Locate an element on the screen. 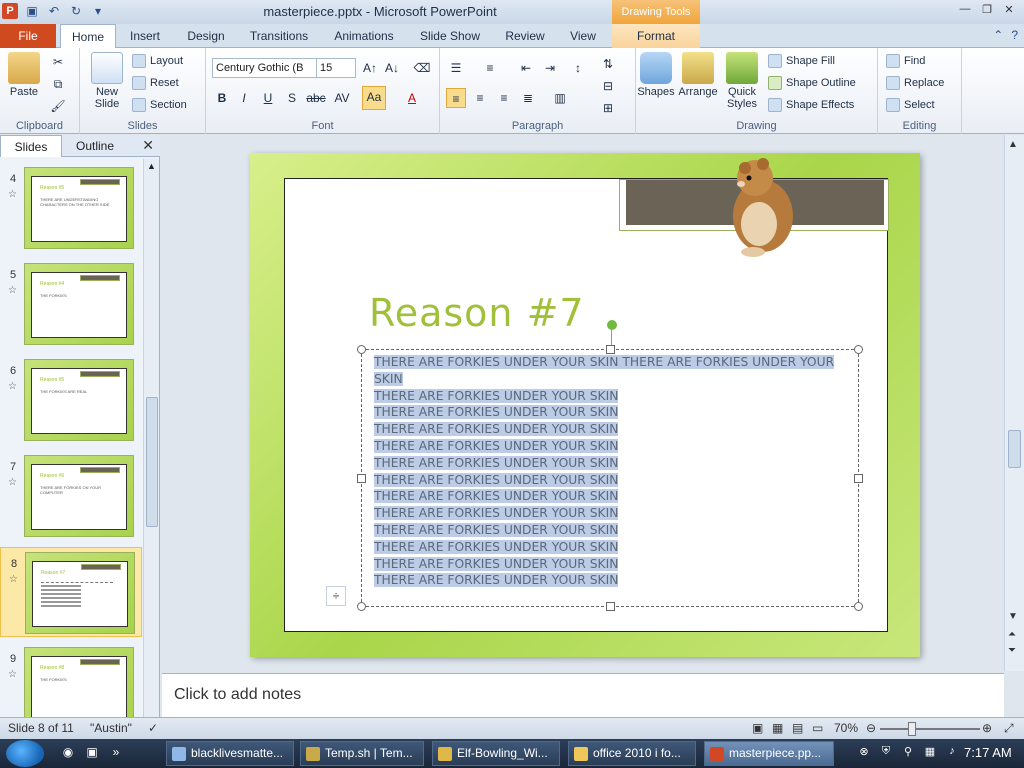  slide-thumbnail: 5 ☆ Reason #4 THE FORKIES is located at coordinates (71, 304).